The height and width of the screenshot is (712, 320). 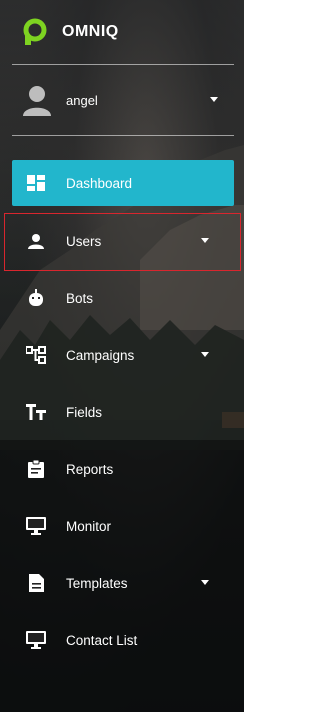 What do you see at coordinates (37, 101) in the screenshot?
I see `avatar-icon` at bounding box center [37, 101].